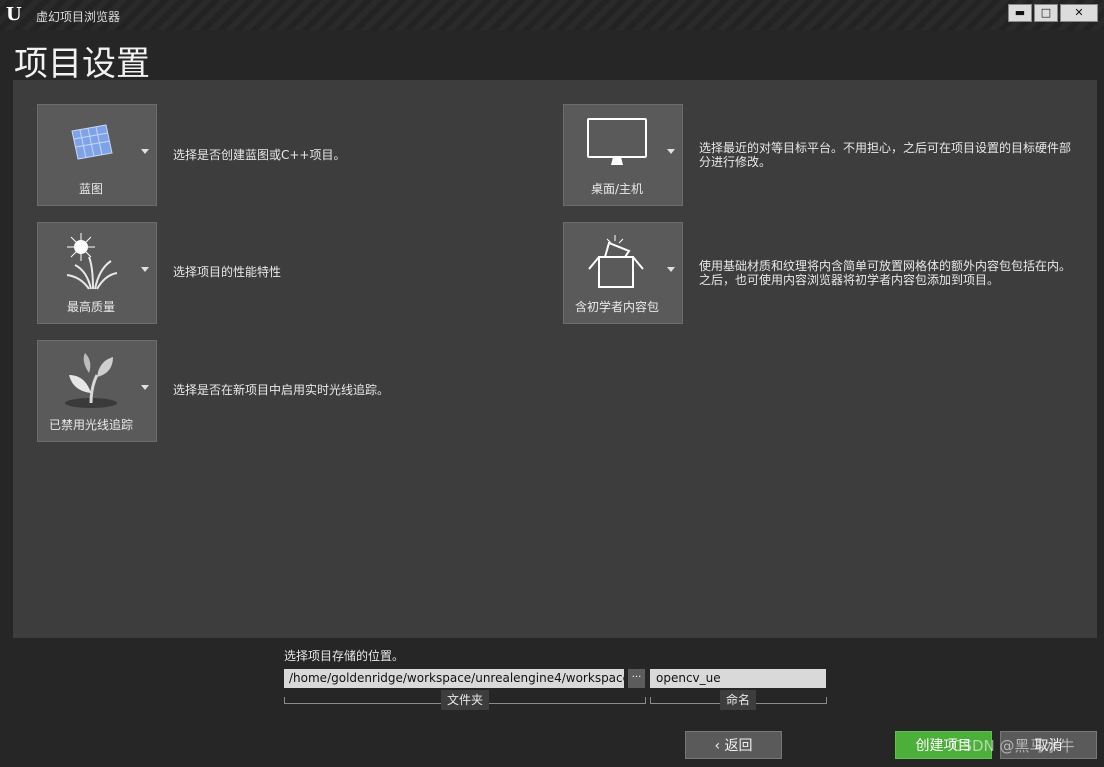 The width and height of the screenshot is (1104, 767). I want to click on unreal-logo-icon: U, so click(14, 14).